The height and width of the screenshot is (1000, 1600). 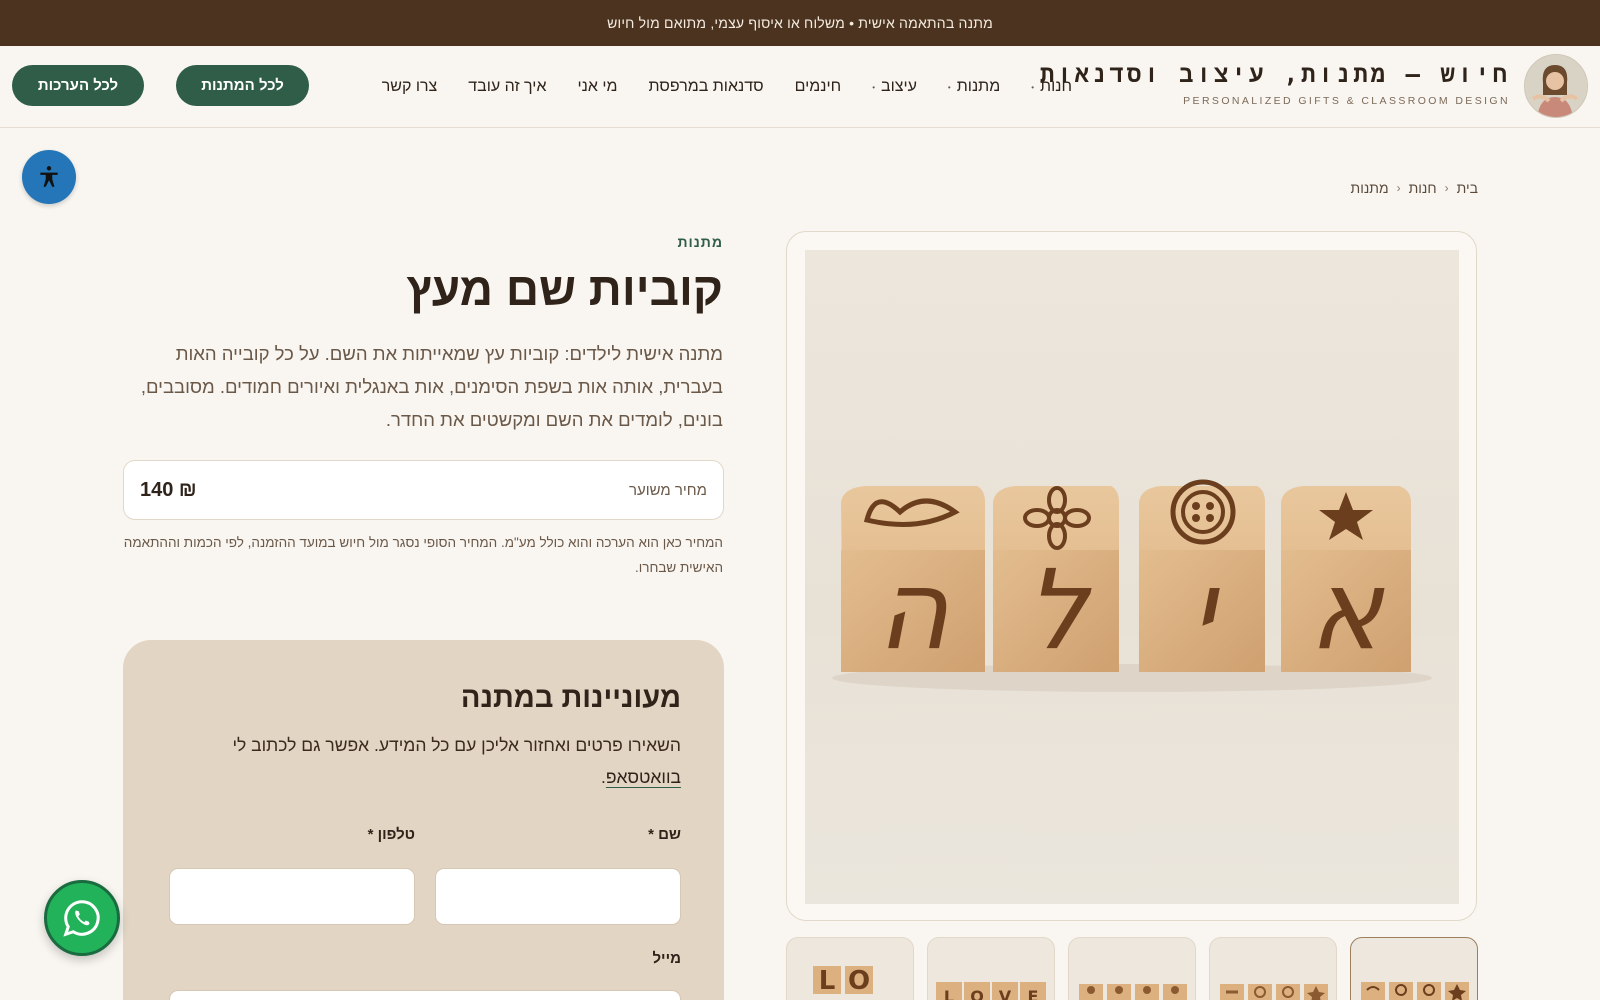 What do you see at coordinates (1059, 610) in the screenshot?
I see `svg-text: ל` at bounding box center [1059, 610].